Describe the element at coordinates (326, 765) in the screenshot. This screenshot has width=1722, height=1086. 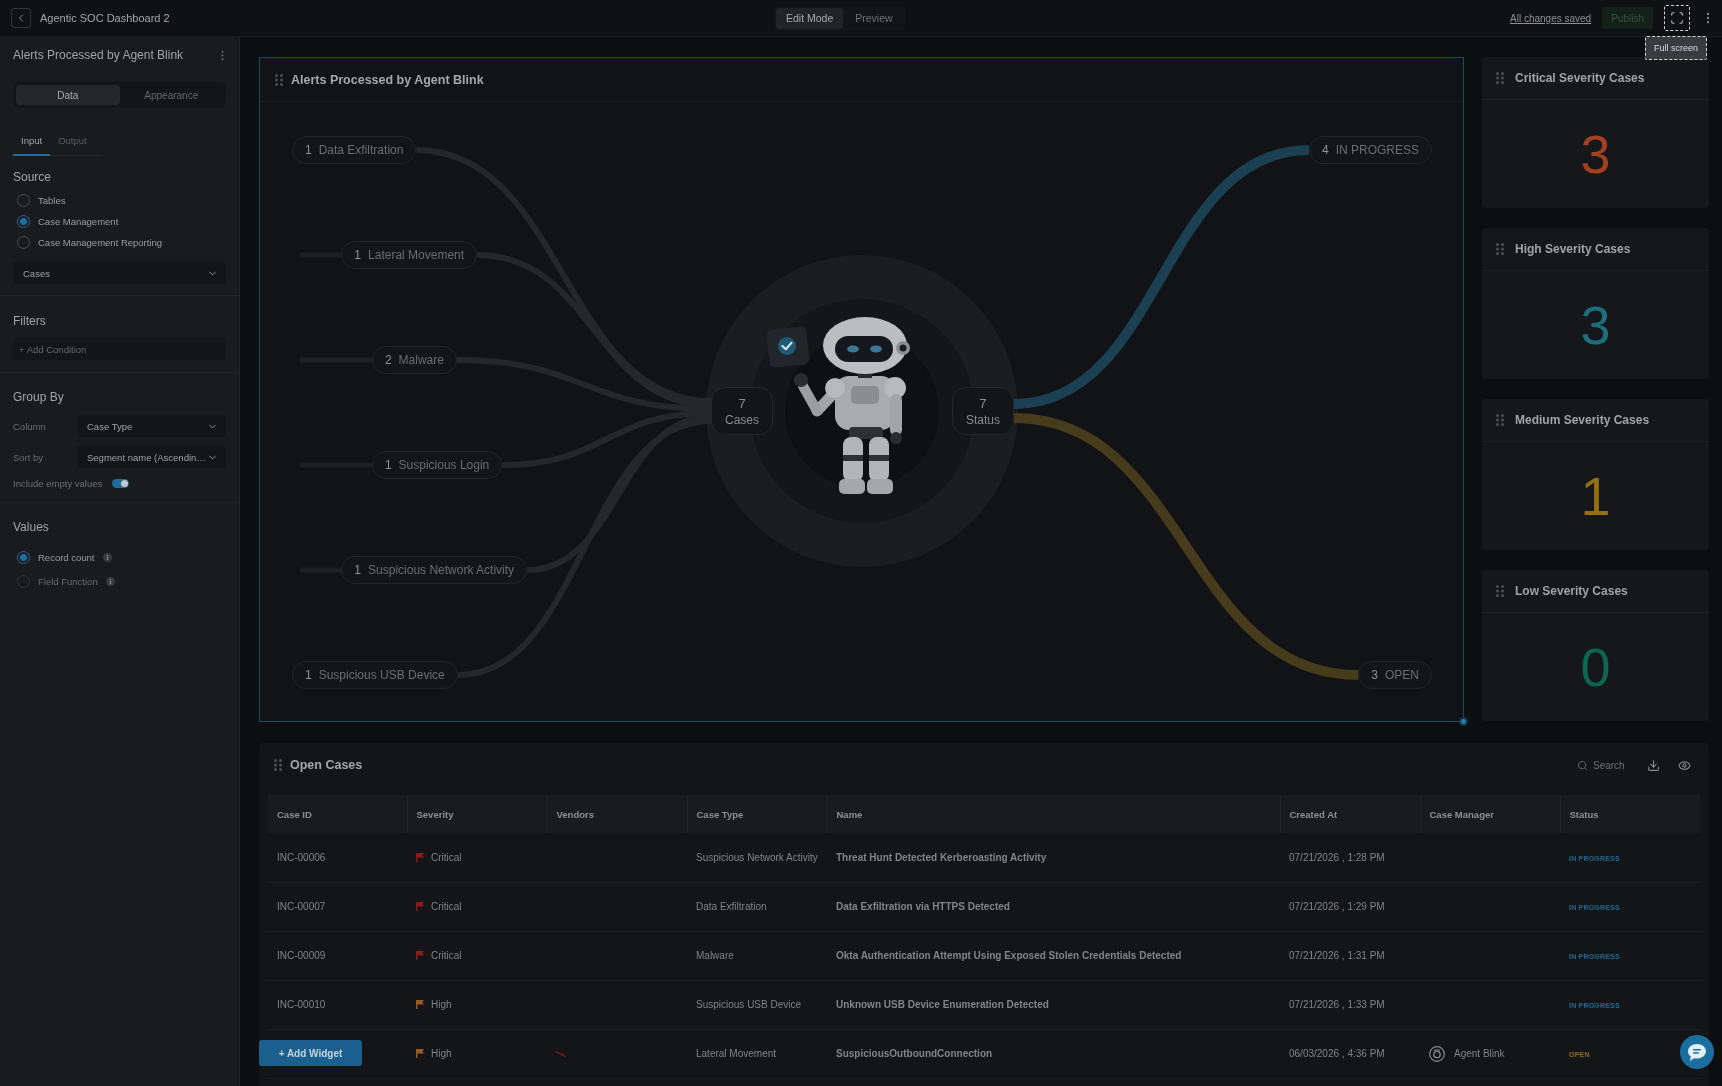
I see `widget-title: Open Cases` at that location.